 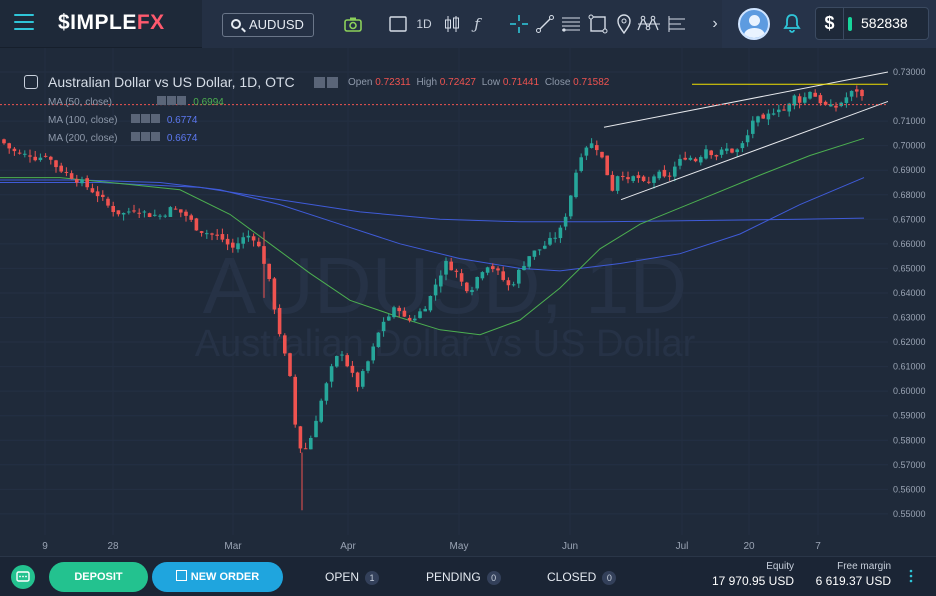 I want to click on price-tick-label: 0.62000, so click(x=909, y=342).